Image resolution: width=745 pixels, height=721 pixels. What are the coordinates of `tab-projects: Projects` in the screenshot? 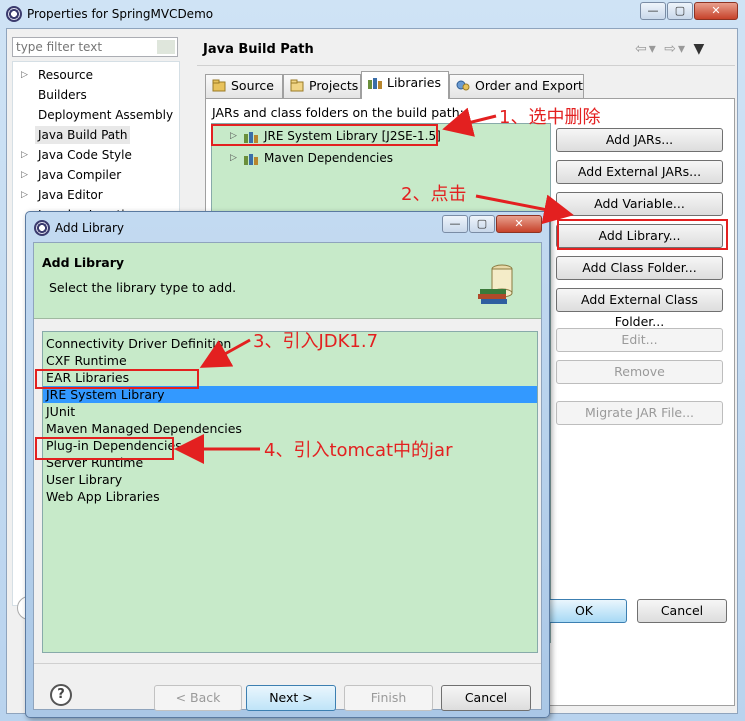 It's located at (322, 86).